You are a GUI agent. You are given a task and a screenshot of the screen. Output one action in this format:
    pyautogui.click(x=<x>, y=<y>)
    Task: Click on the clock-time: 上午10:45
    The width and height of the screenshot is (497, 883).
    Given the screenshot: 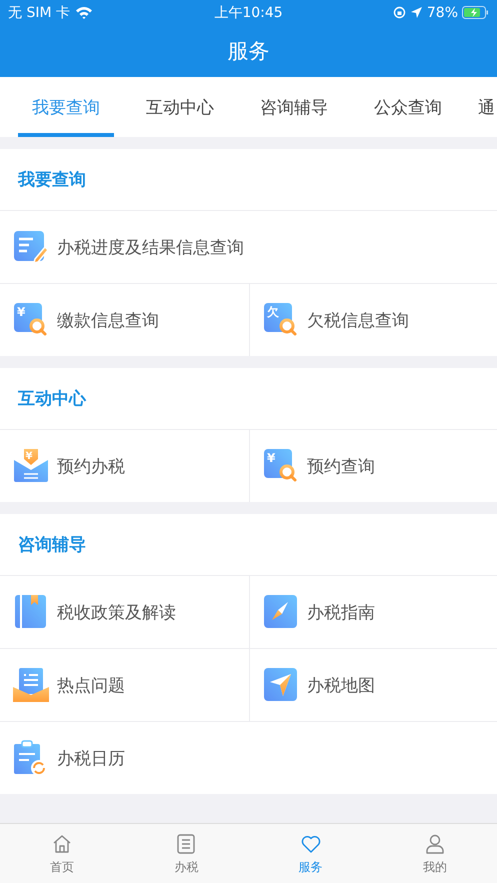 What is the action you would take?
    pyautogui.click(x=248, y=13)
    